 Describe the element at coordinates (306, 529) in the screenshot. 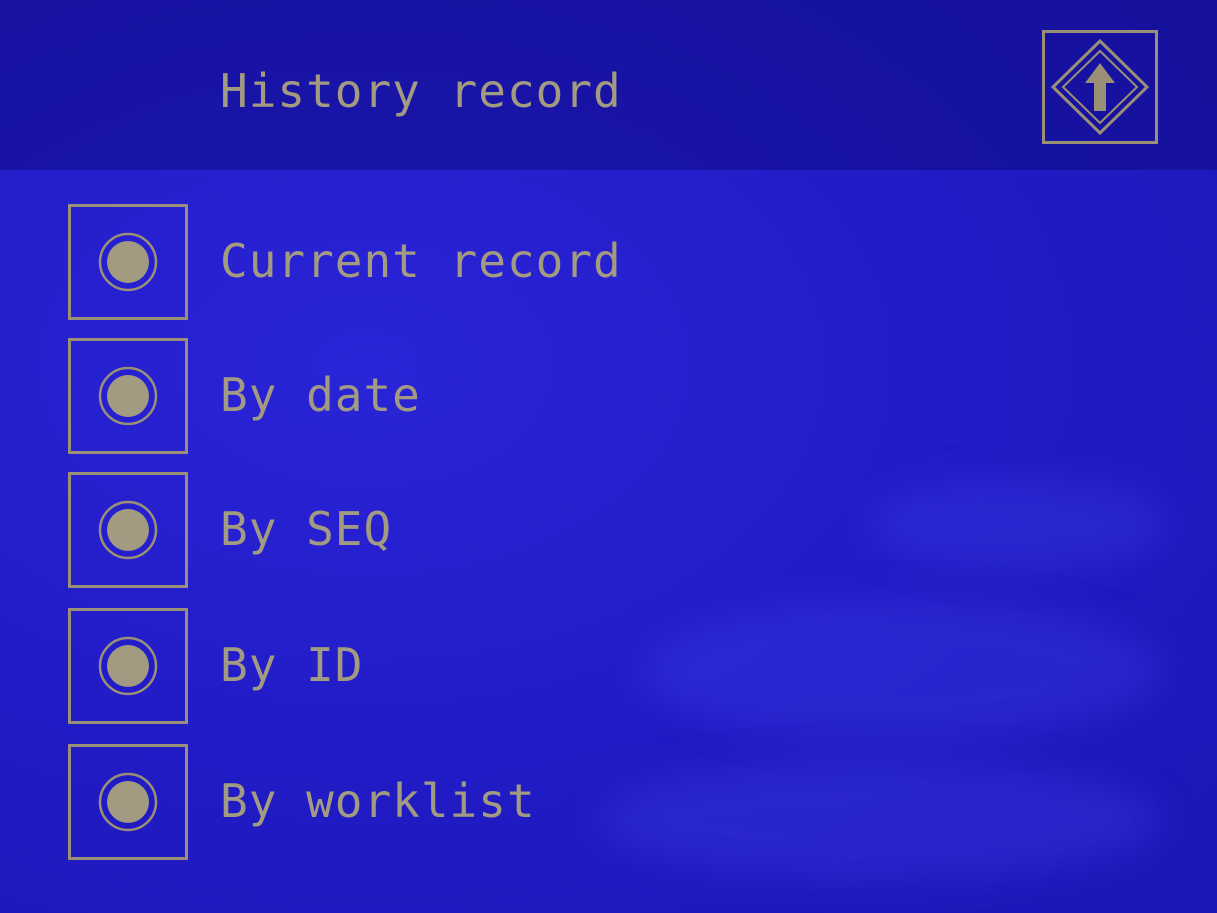

I see `menu-item-label: By SEQ` at that location.